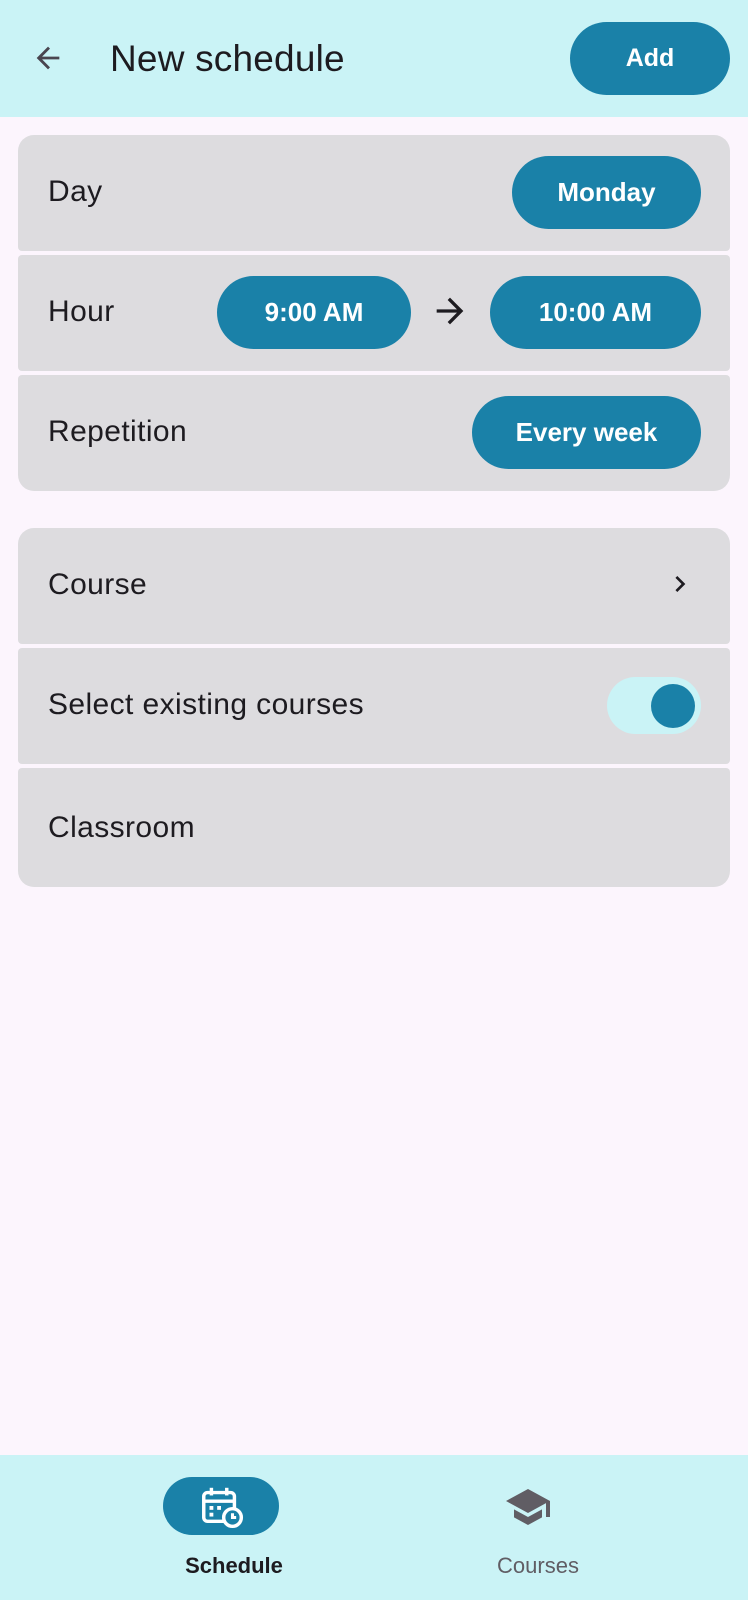 The image size is (748, 1600). I want to click on add-button: Add, so click(650, 58).